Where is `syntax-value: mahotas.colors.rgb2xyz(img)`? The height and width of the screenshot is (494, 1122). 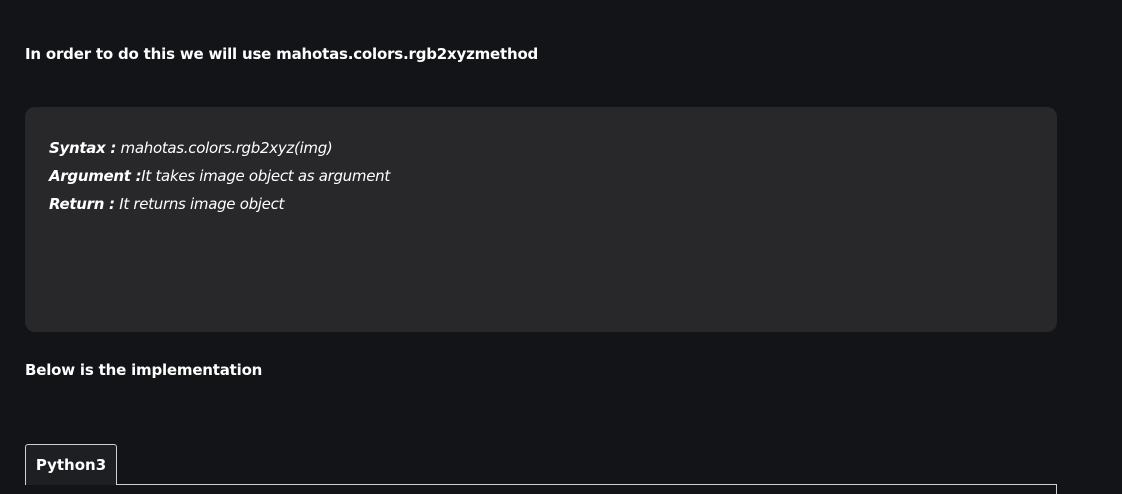 syntax-value: mahotas.colors.rgb2xyz(img) is located at coordinates (224, 148).